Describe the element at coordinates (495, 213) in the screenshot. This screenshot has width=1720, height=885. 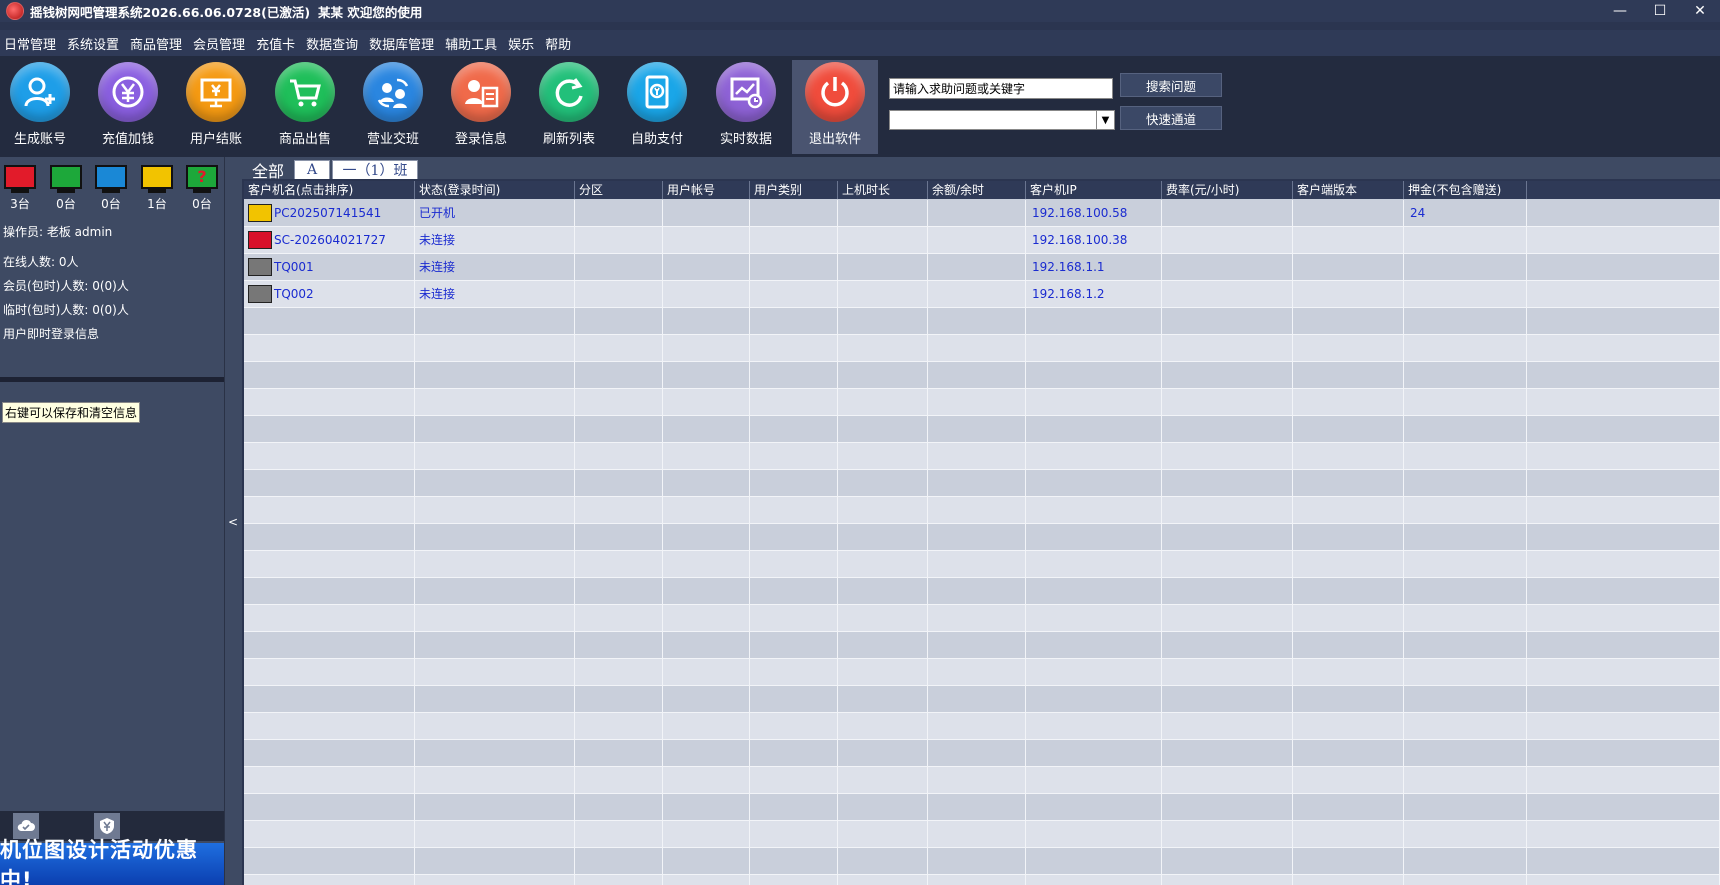
I see `status-cell: 已开机` at that location.